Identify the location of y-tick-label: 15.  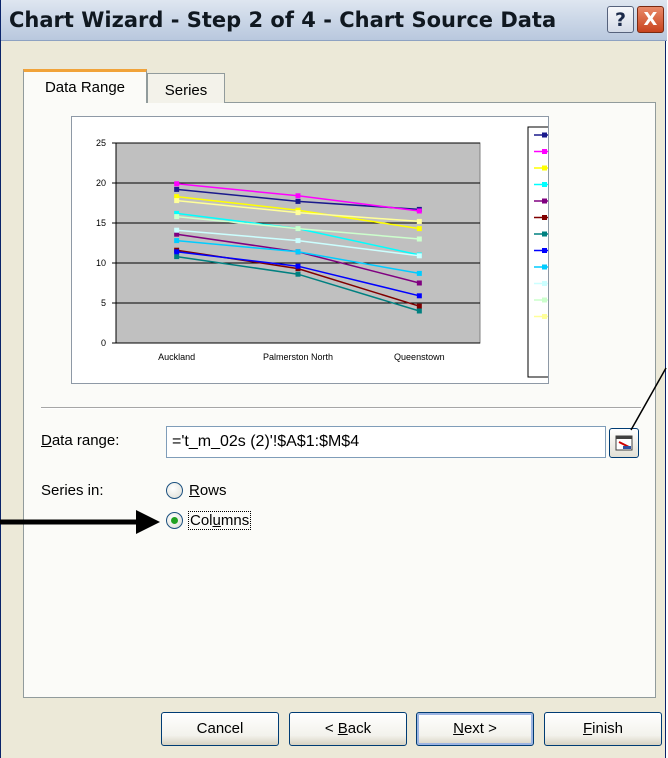
(101, 223).